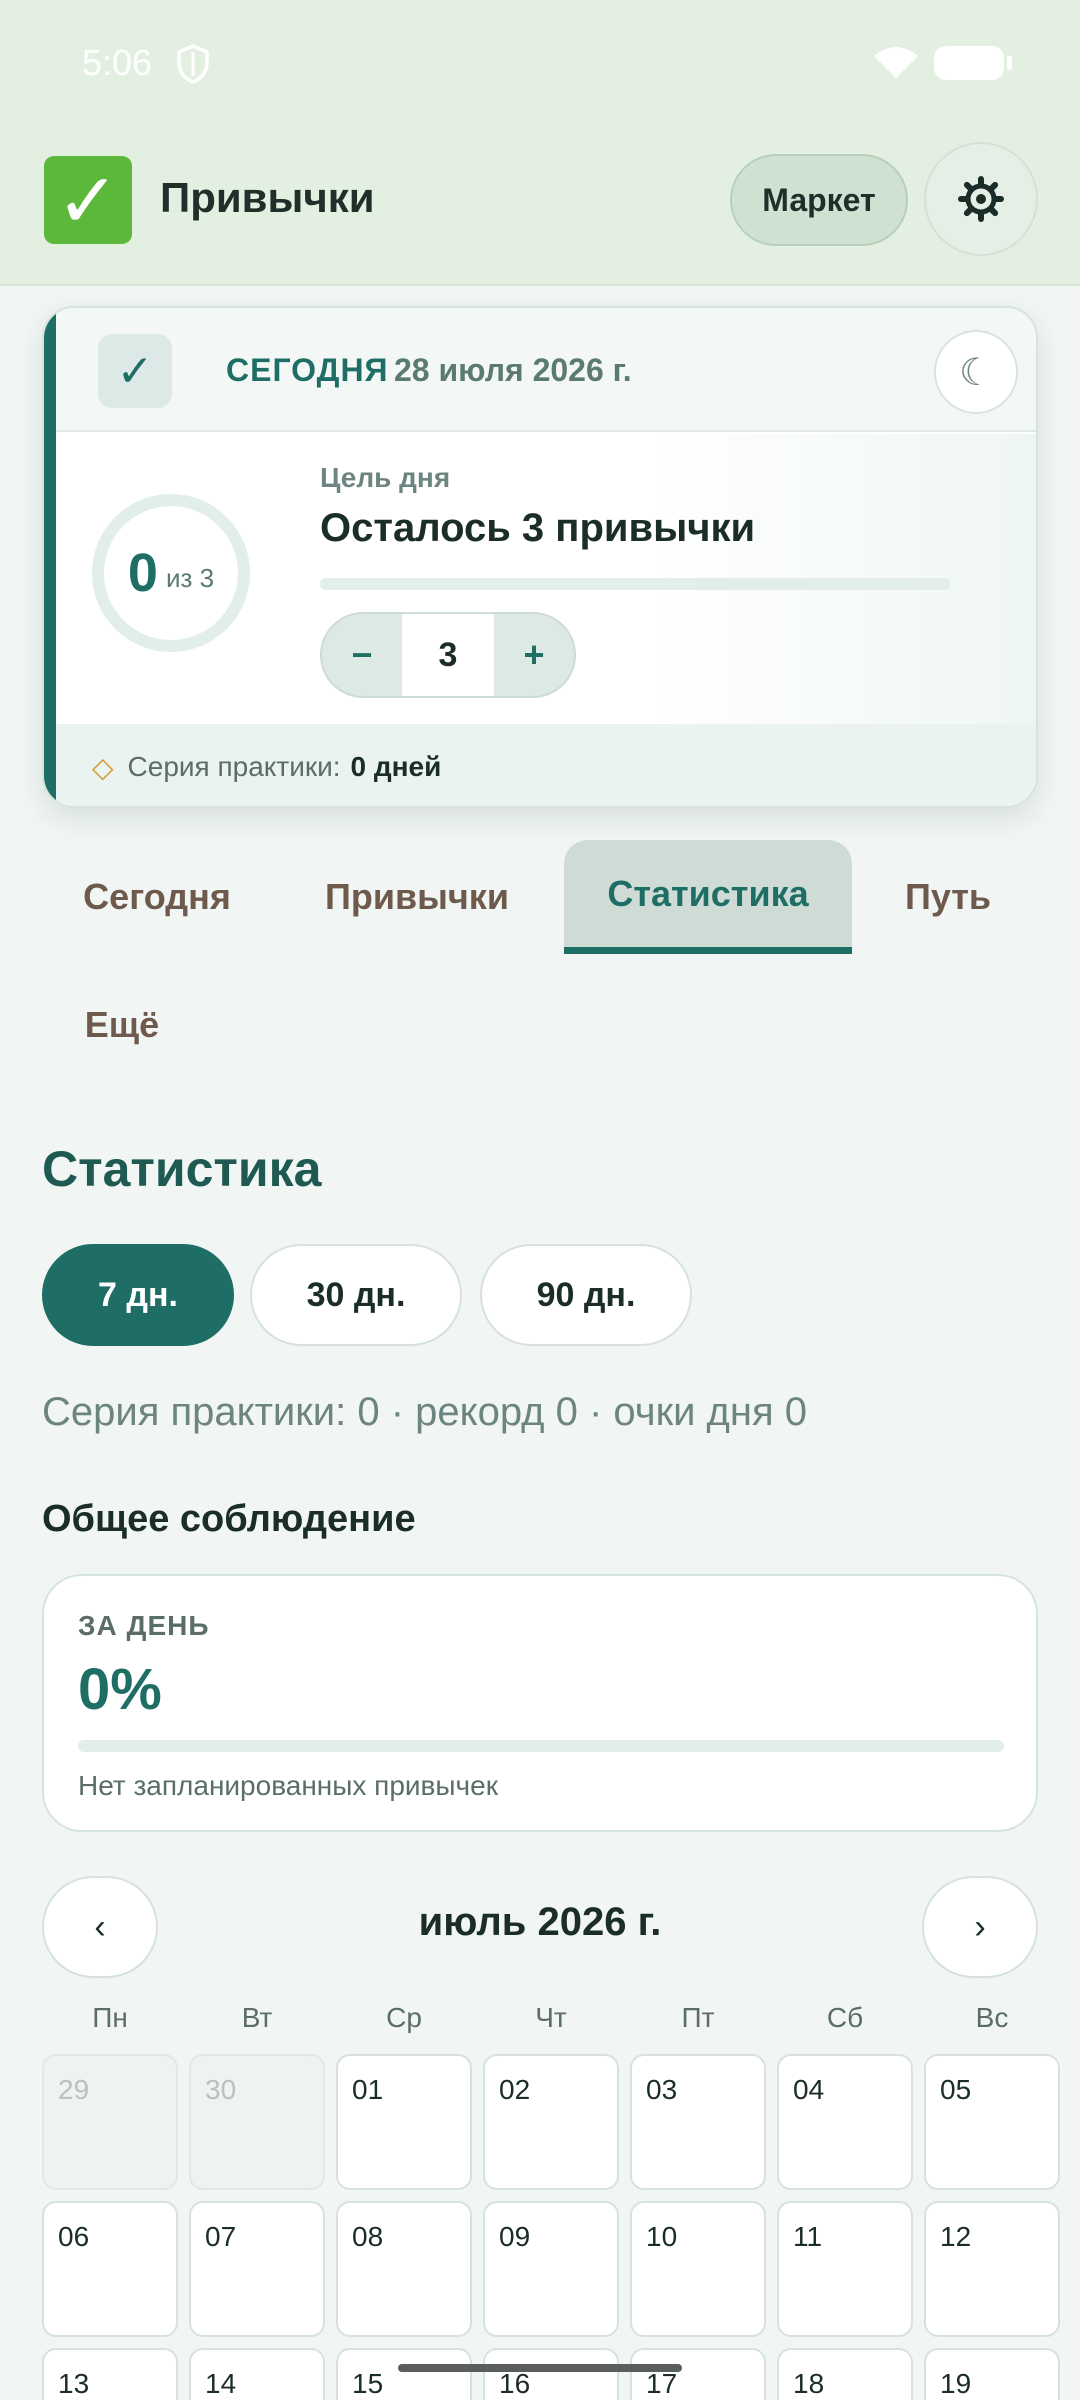  Describe the element at coordinates (551, 2374) in the screenshot. I see `calendar-day-cell: 16` at that location.